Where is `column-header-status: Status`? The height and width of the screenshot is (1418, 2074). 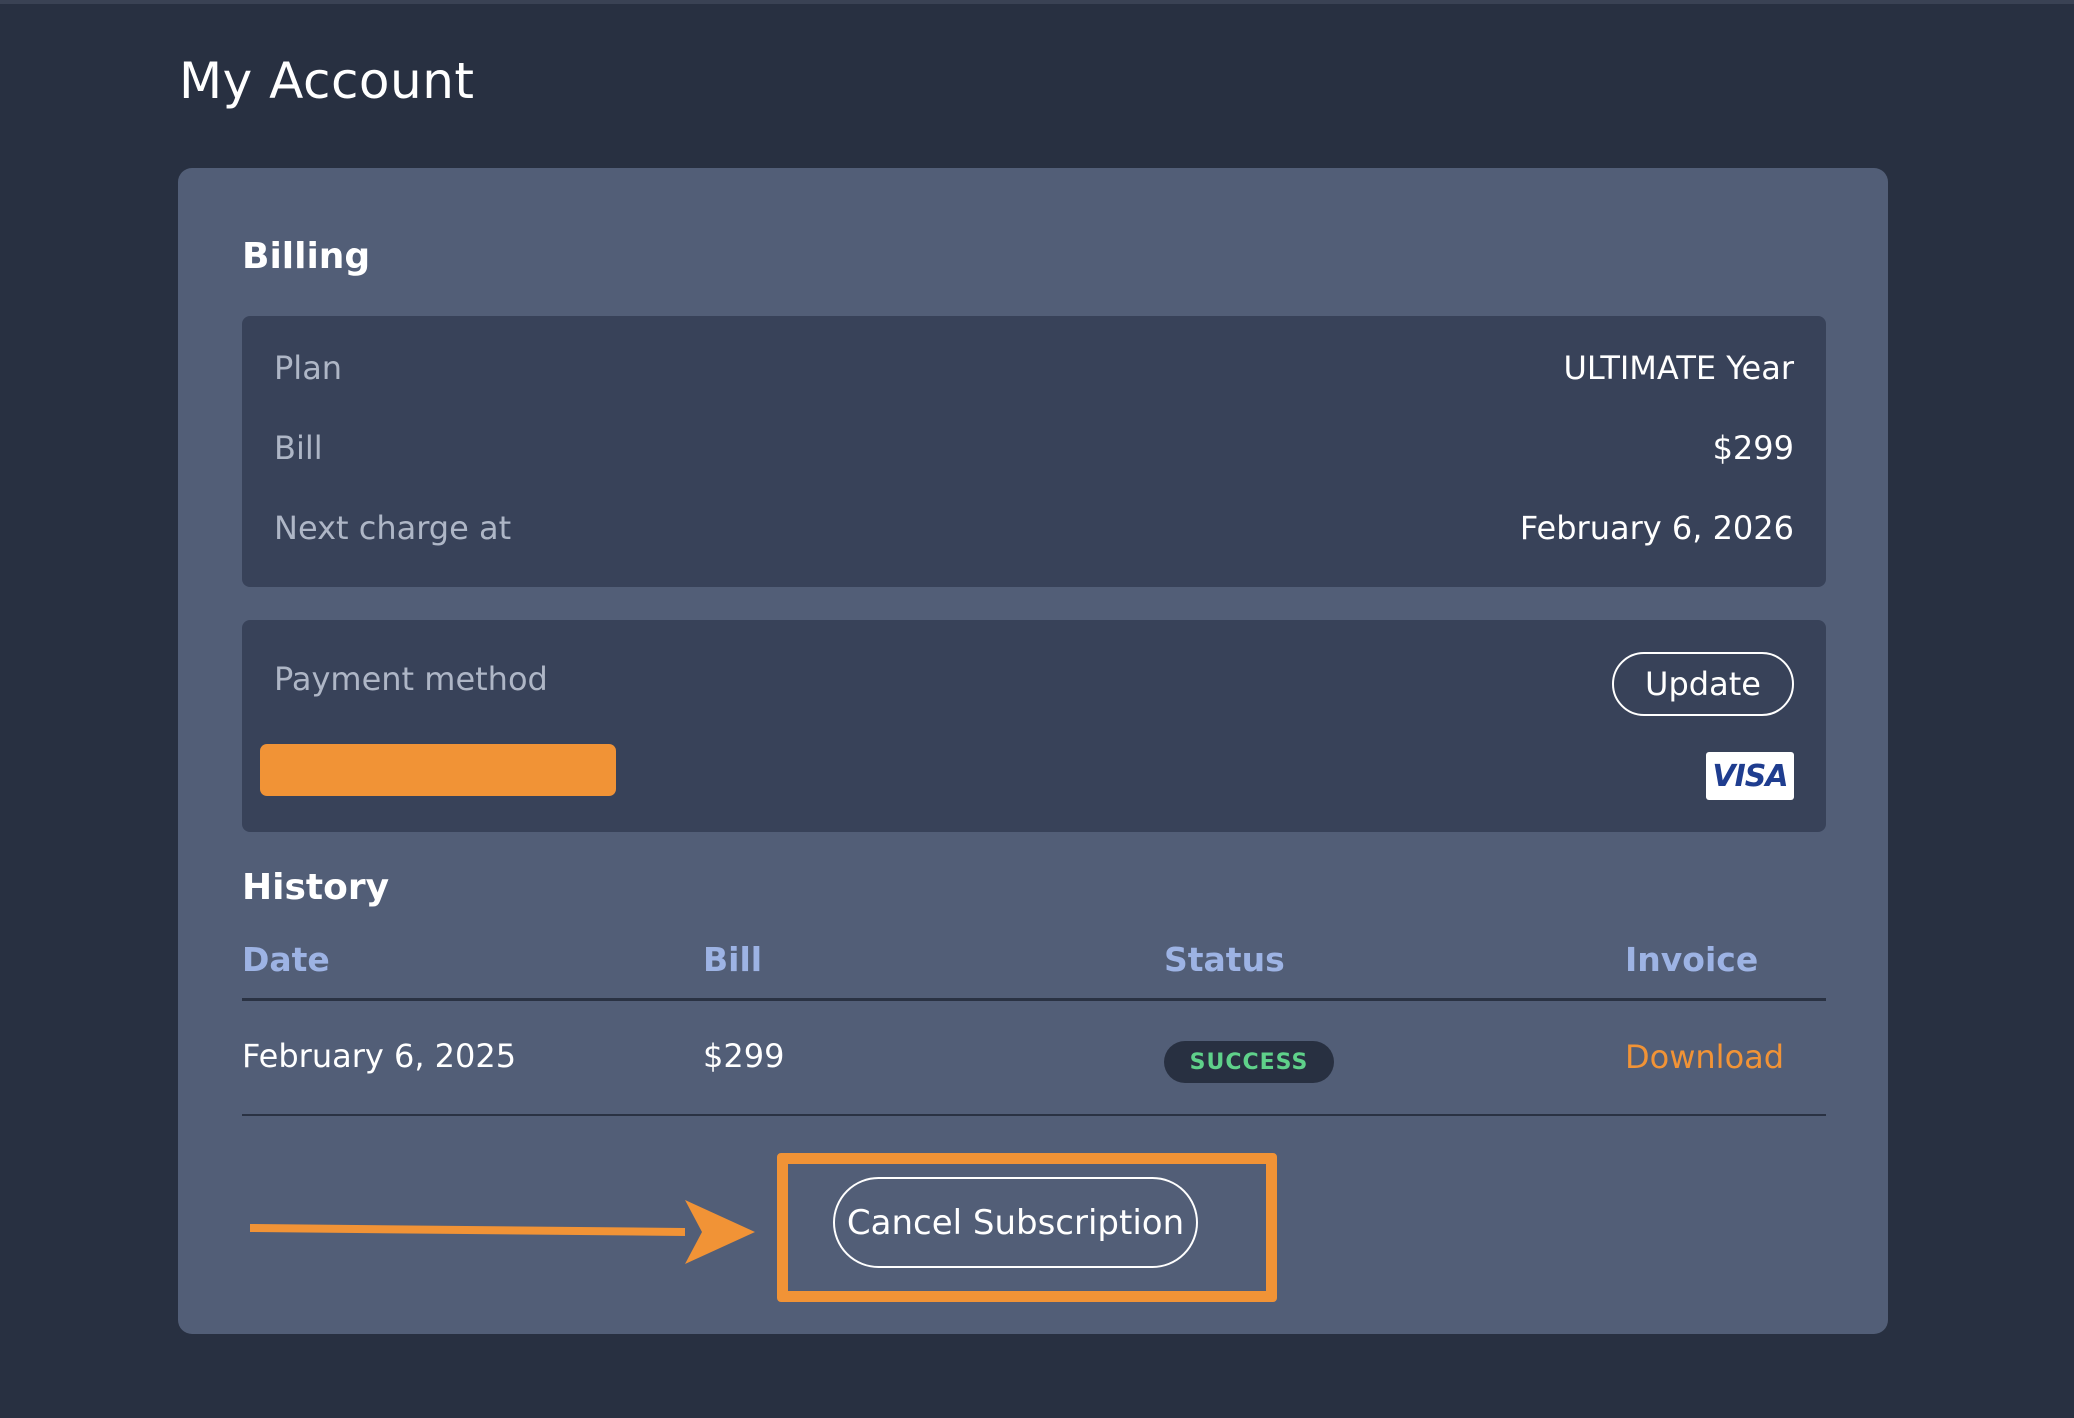
column-header-status: Status is located at coordinates (1224, 959).